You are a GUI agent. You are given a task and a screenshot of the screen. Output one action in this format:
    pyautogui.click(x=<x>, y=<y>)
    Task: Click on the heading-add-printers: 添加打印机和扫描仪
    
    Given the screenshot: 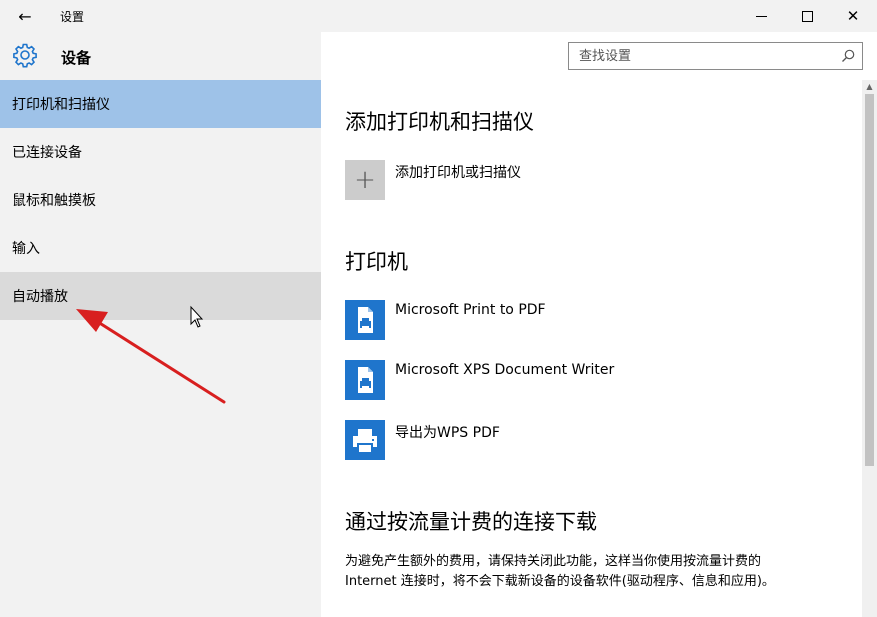 What is the action you would take?
    pyautogui.click(x=439, y=122)
    